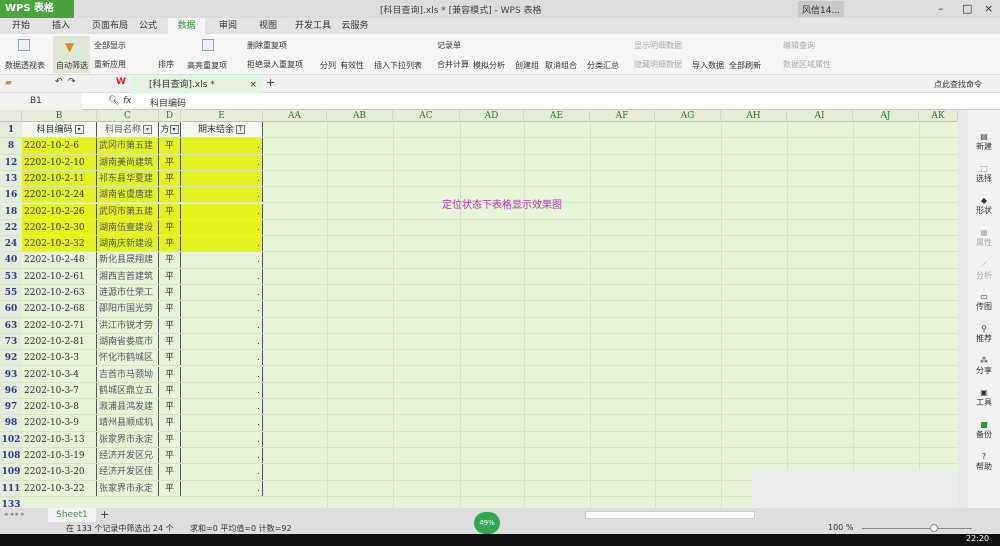  What do you see at coordinates (268, 26) in the screenshot?
I see `tab-view: 视图` at bounding box center [268, 26].